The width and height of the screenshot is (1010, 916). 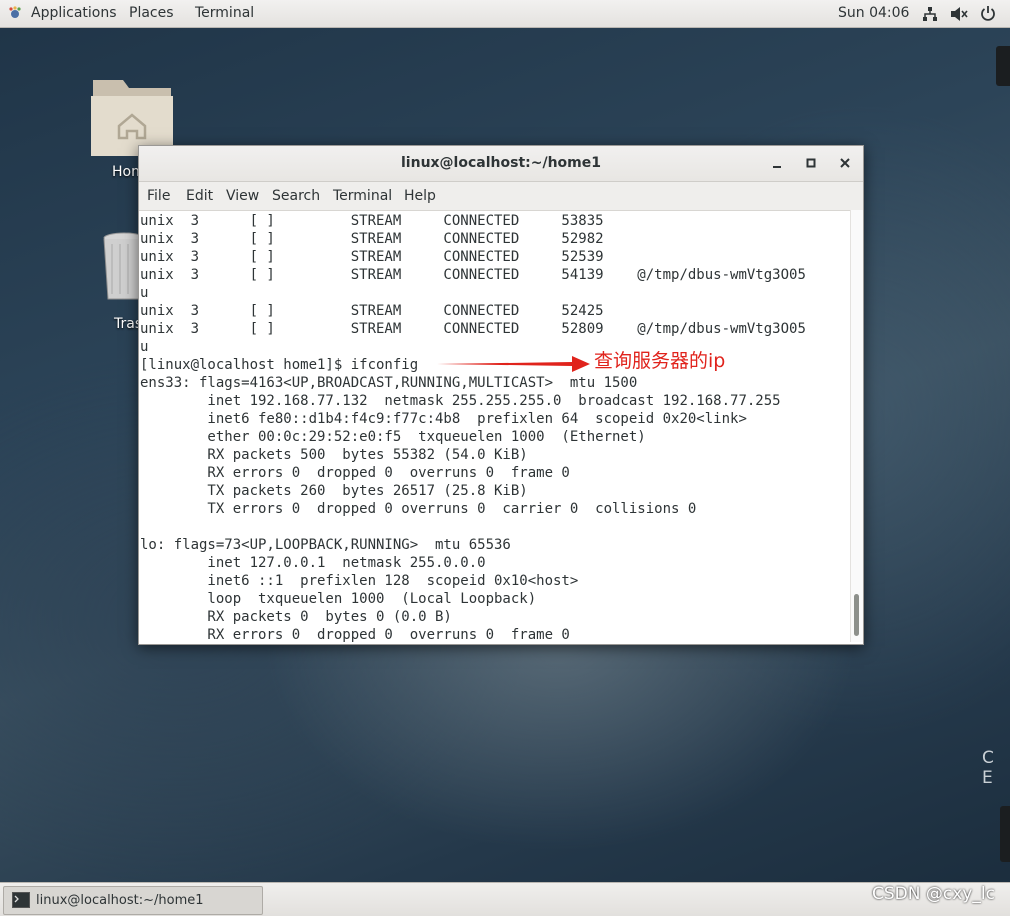 I want to click on close-button, so click(x=845, y=163).